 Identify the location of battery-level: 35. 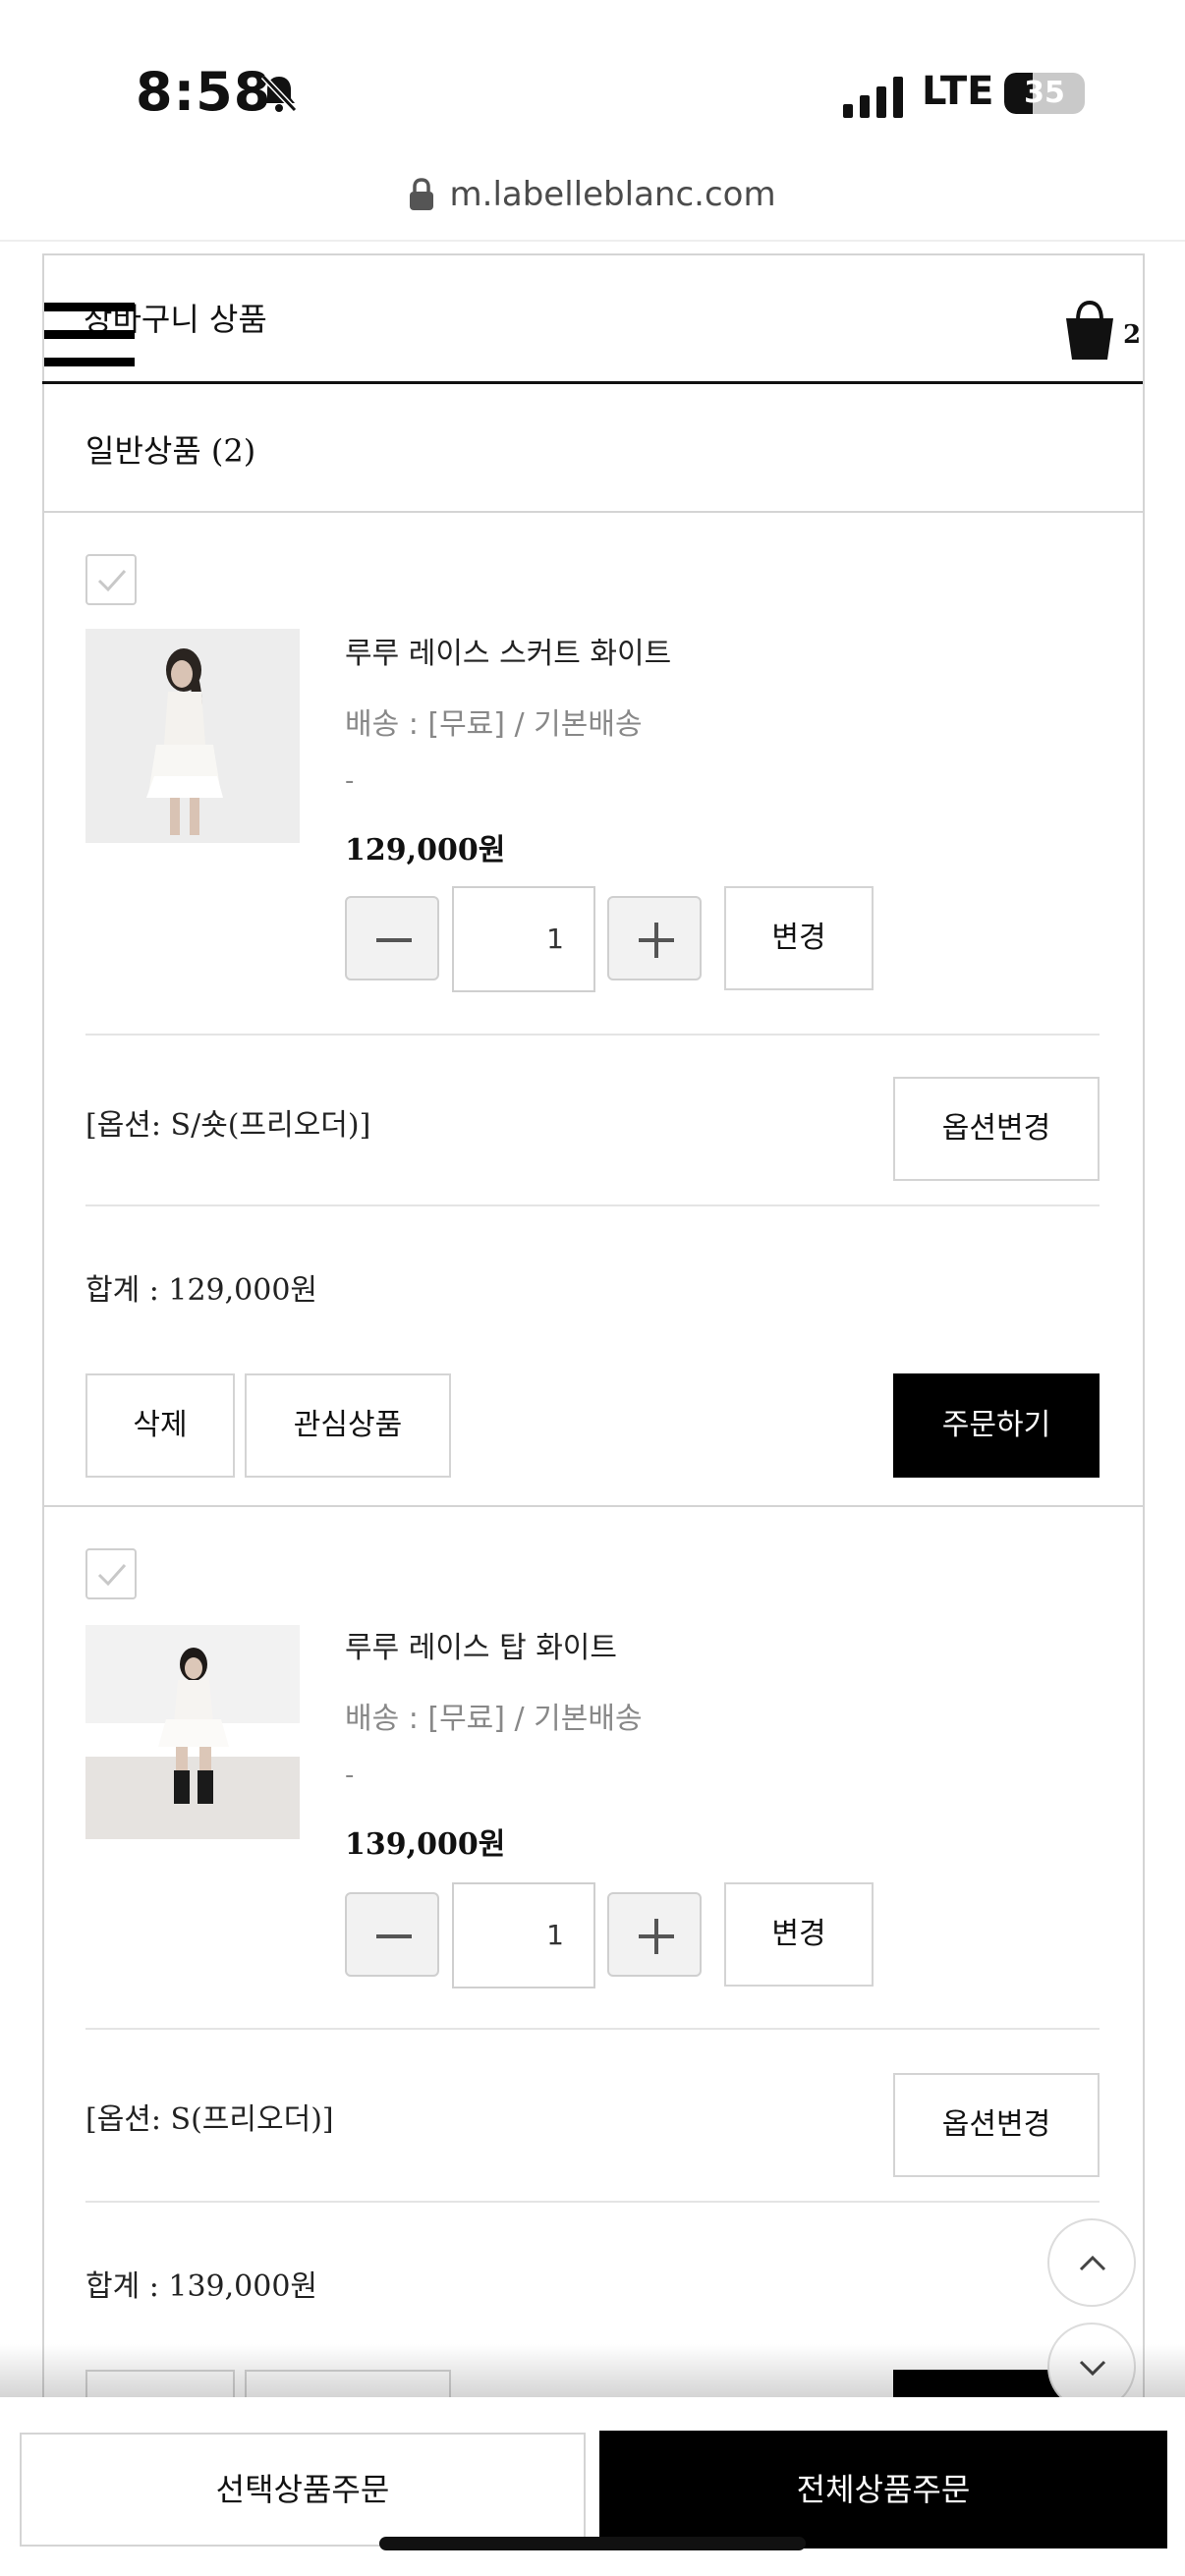
(1045, 93).